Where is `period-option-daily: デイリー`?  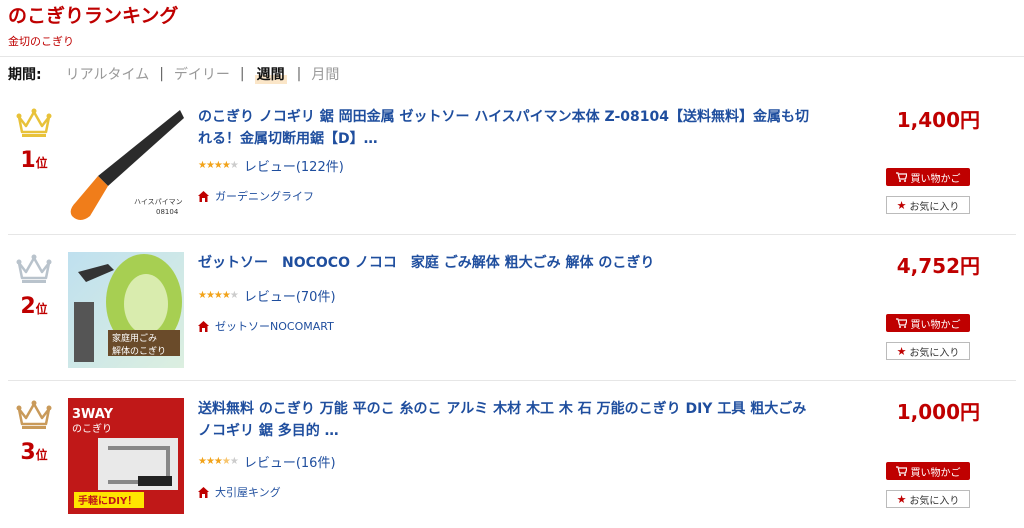
period-option-daily: デイリー is located at coordinates (202, 74).